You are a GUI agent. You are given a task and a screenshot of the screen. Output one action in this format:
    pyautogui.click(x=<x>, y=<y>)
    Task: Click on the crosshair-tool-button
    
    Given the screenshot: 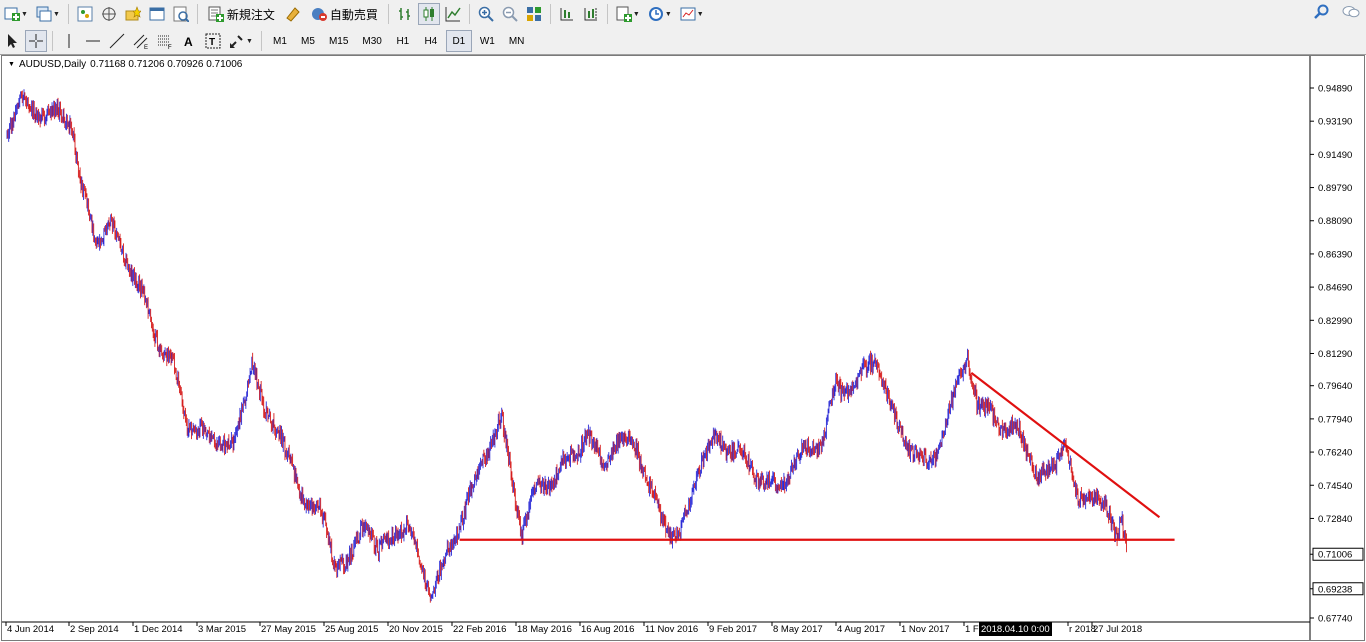 What is the action you would take?
    pyautogui.click(x=36, y=41)
    